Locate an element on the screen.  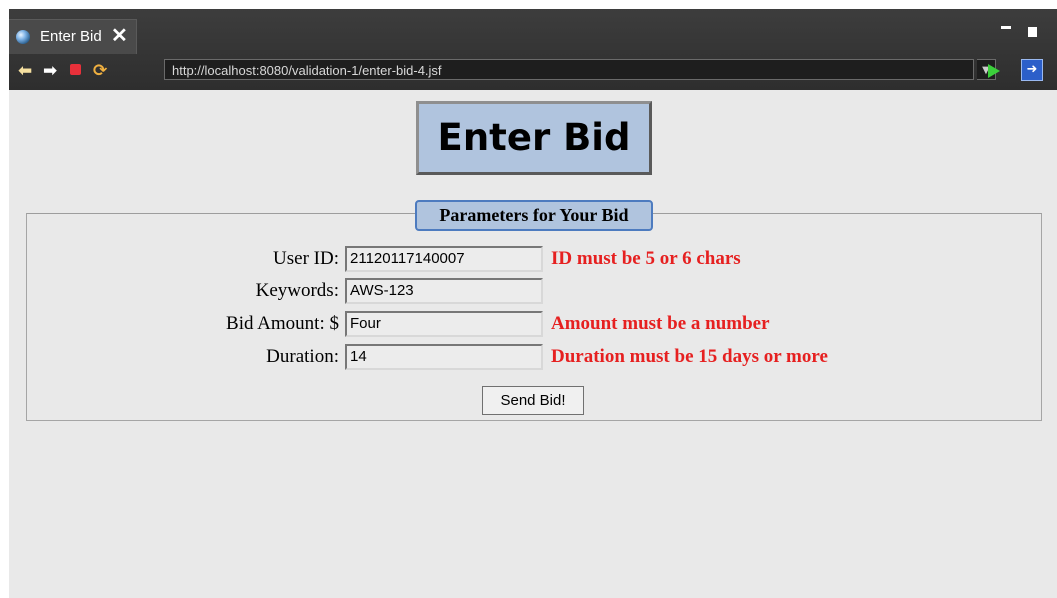
fieldset-legend: Parameters for Your Bid is located at coordinates (534, 215).